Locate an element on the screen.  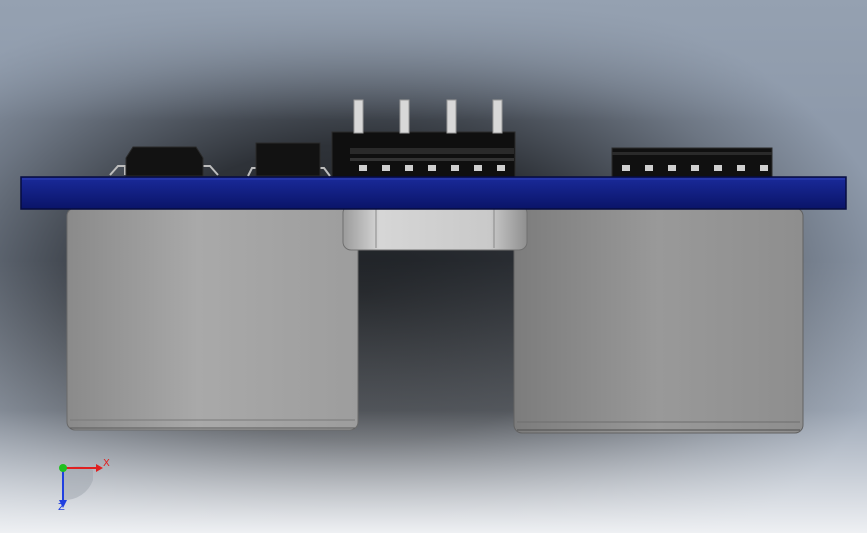
smd-chip-middle is located at coordinates (289, 159).